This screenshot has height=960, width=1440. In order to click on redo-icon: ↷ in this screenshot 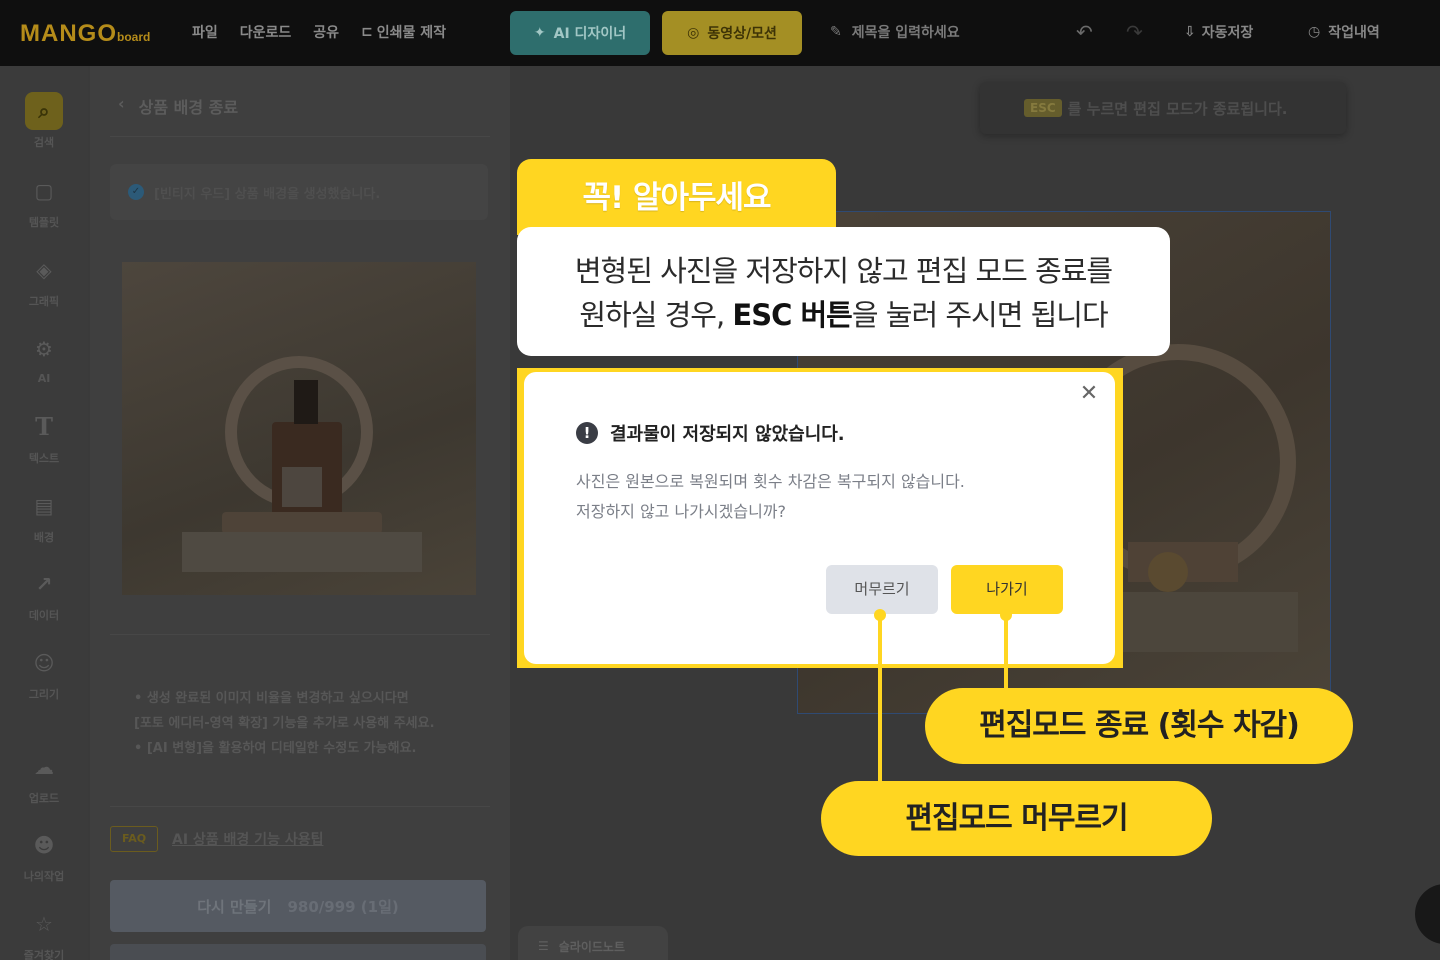, I will do `click(1134, 32)`.